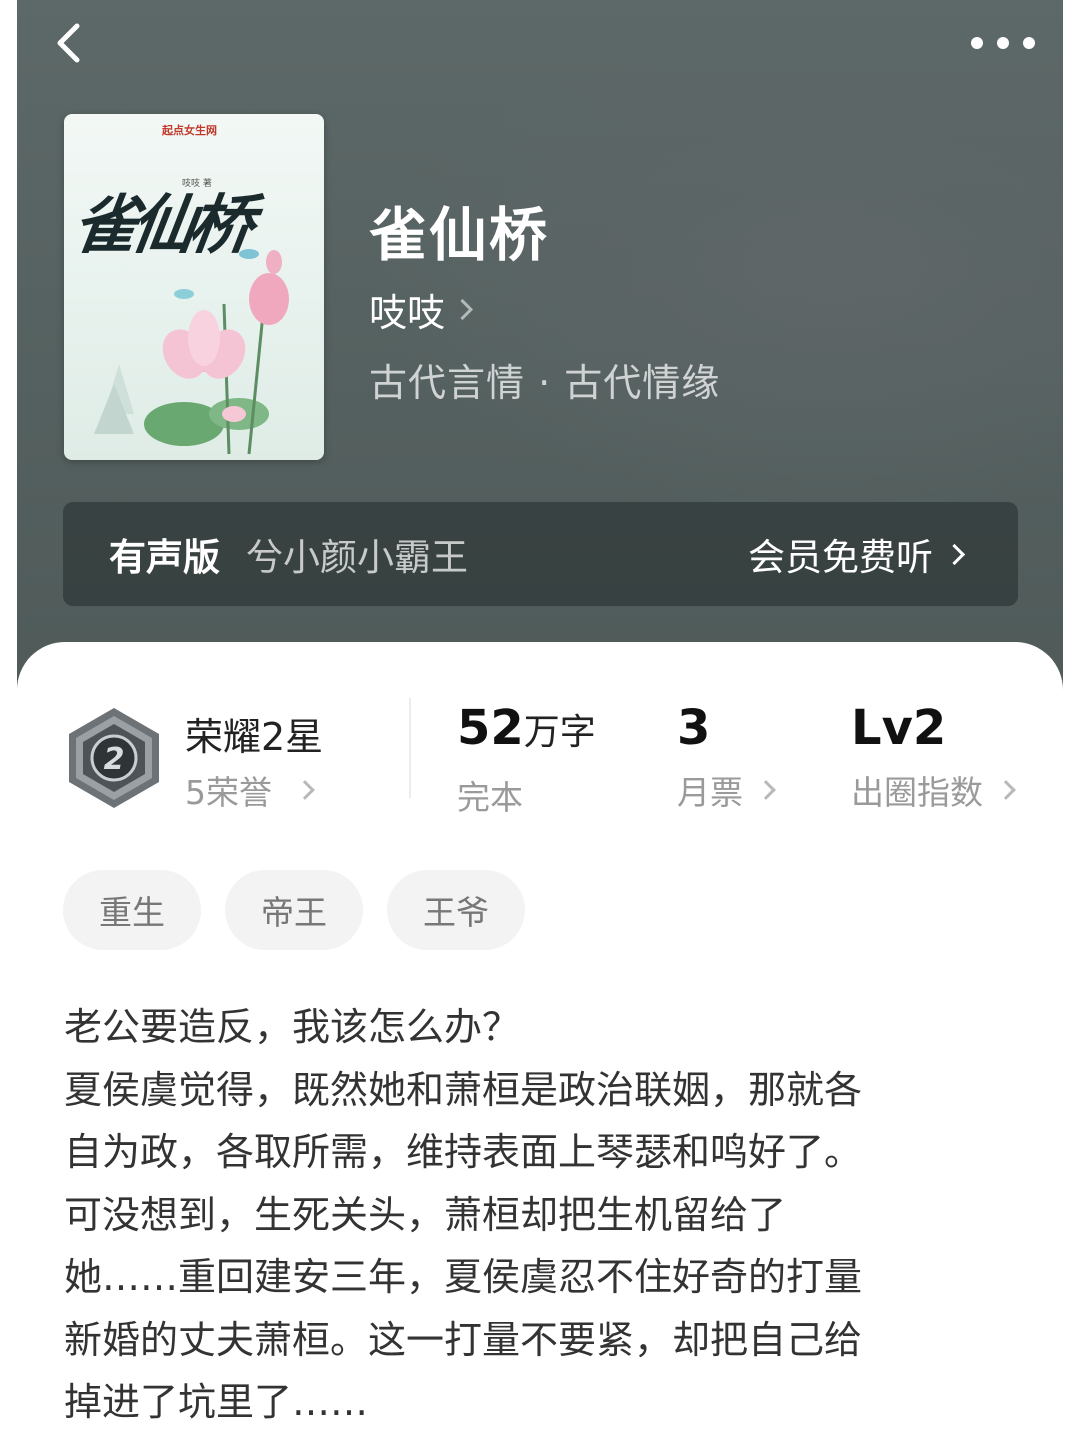 The image size is (1080, 1441). What do you see at coordinates (132, 910) in the screenshot?
I see `tag-chip: 重生` at bounding box center [132, 910].